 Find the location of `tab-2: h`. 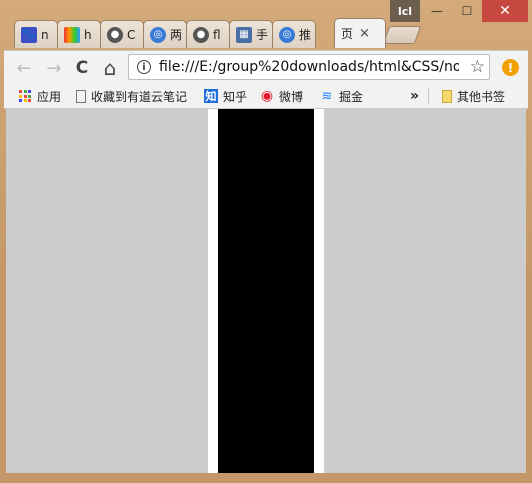

tab-2: h is located at coordinates (79, 34).